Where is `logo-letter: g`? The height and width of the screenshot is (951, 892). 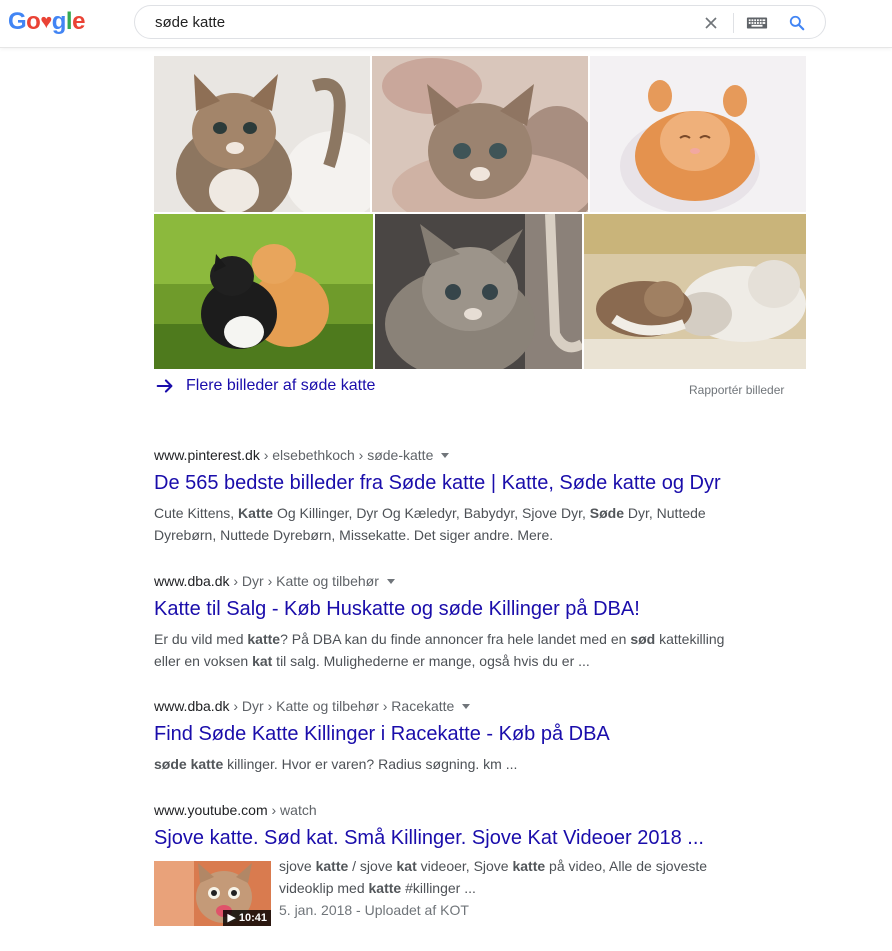
logo-letter: g is located at coordinates (59, 21).